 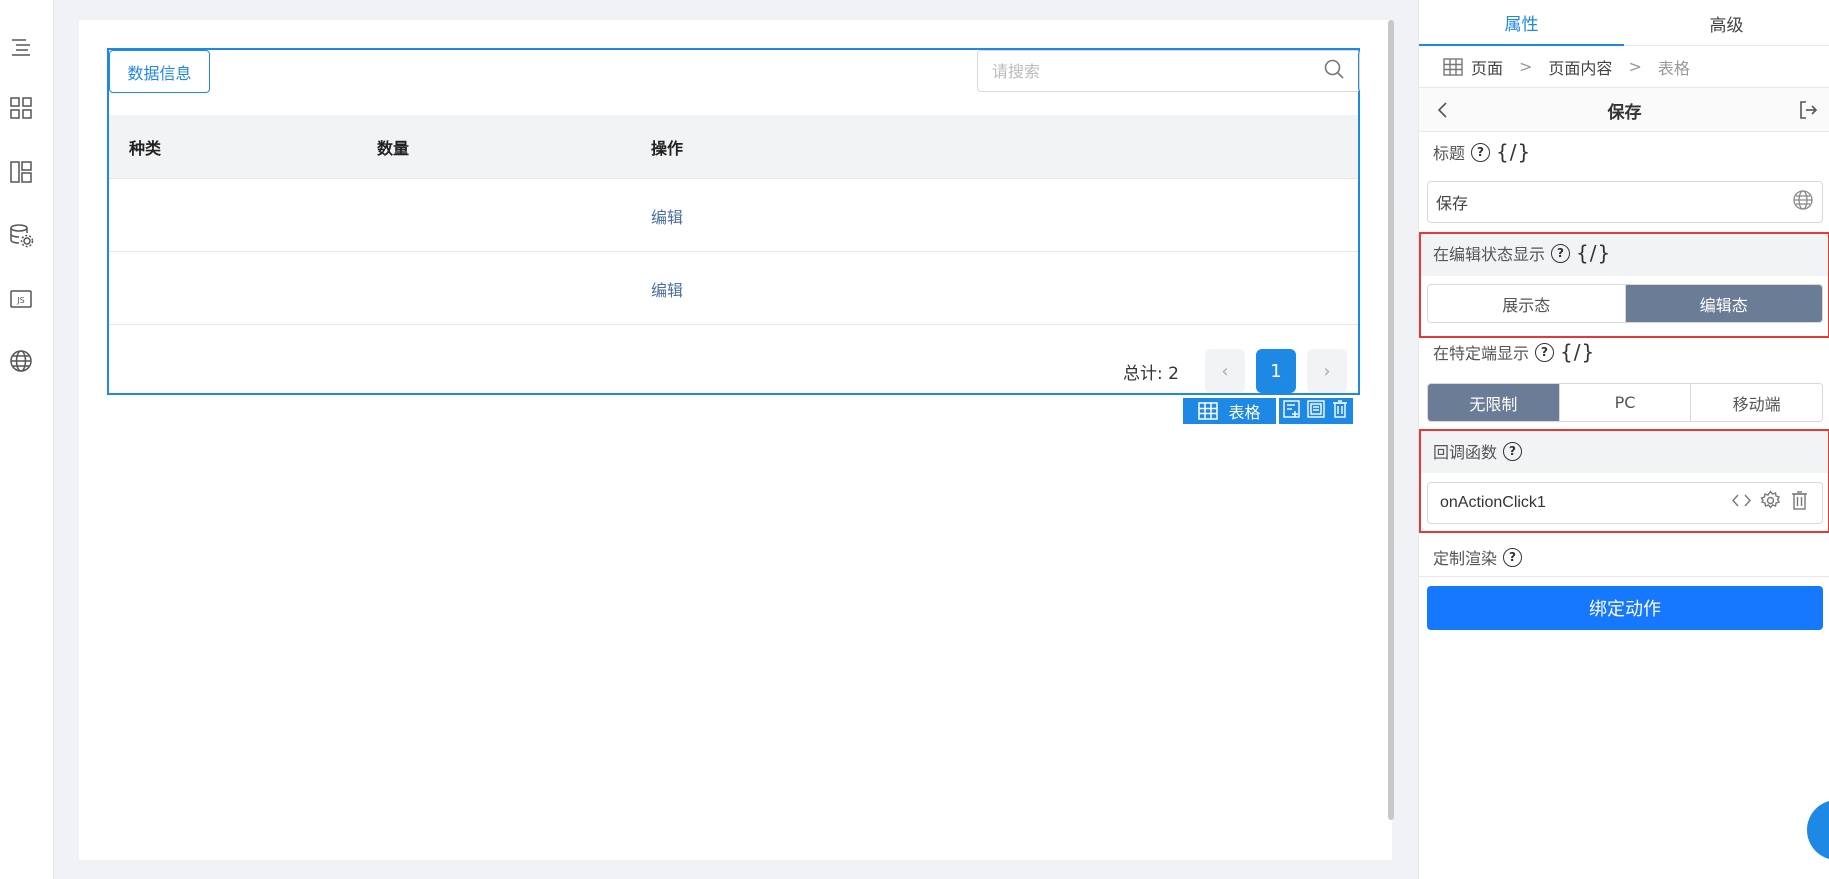 I want to click on component-type-tag: 表格, so click(x=1229, y=411).